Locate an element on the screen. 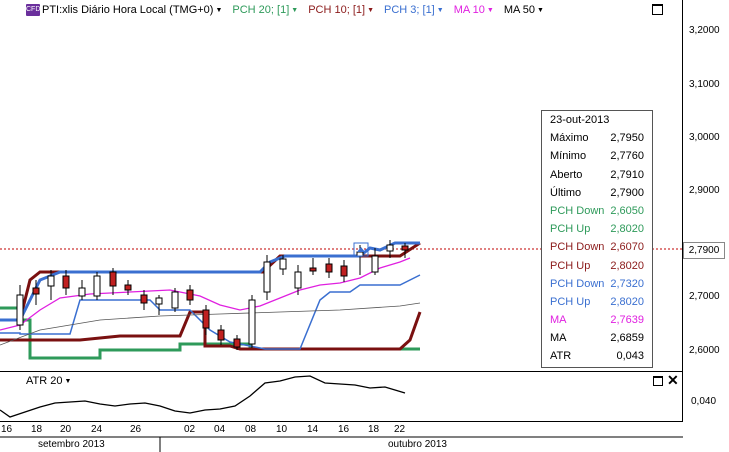  price-tick: 2,7000 is located at coordinates (704, 296).